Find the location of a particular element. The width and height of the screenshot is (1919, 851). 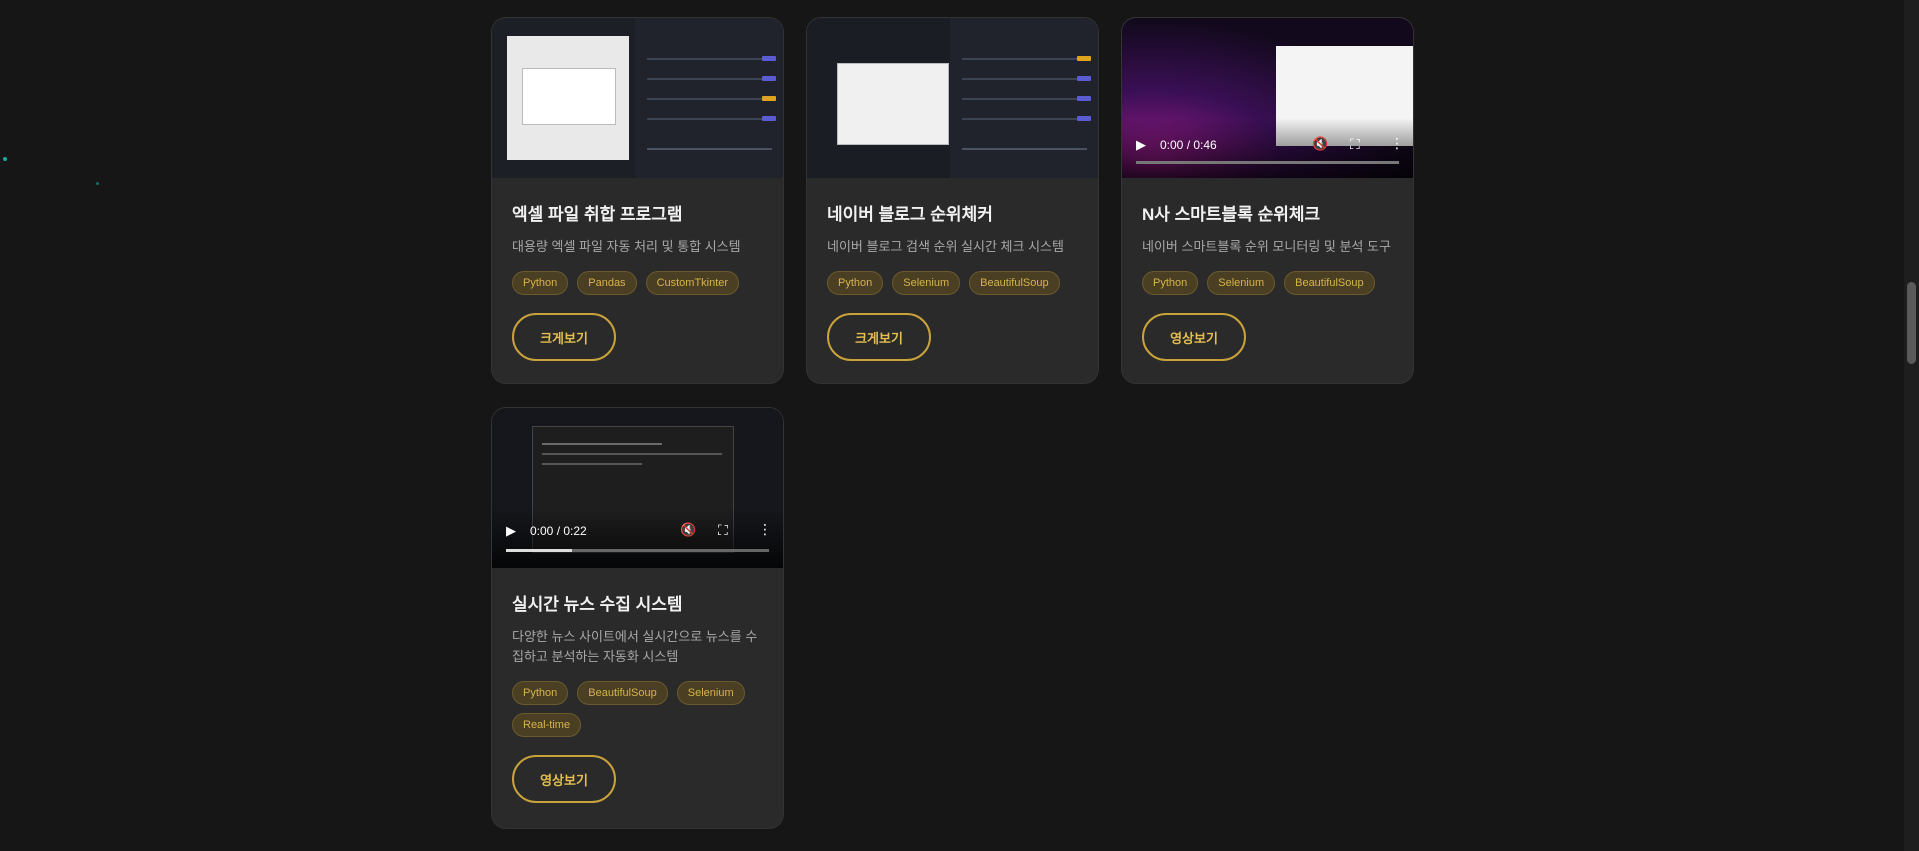

project-title: 엑셀 파일 취합 프로그램 is located at coordinates (597, 214).